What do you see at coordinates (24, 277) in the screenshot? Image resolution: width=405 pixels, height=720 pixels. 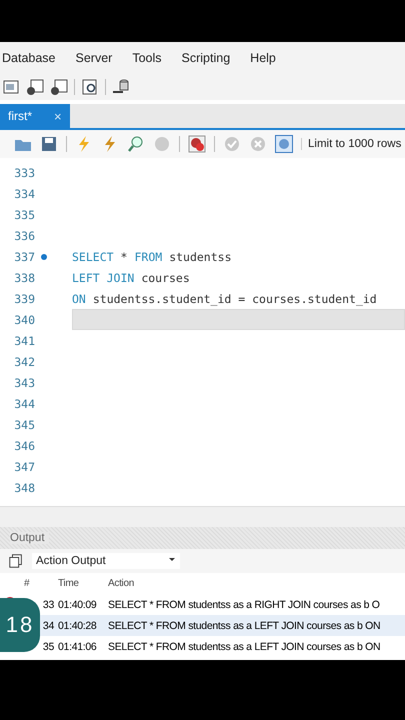 I see `line-number: 338` at bounding box center [24, 277].